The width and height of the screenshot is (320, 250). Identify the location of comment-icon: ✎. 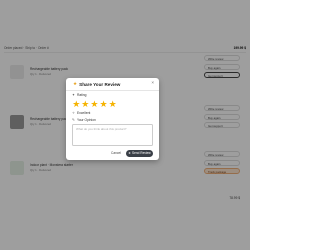
(73, 120).